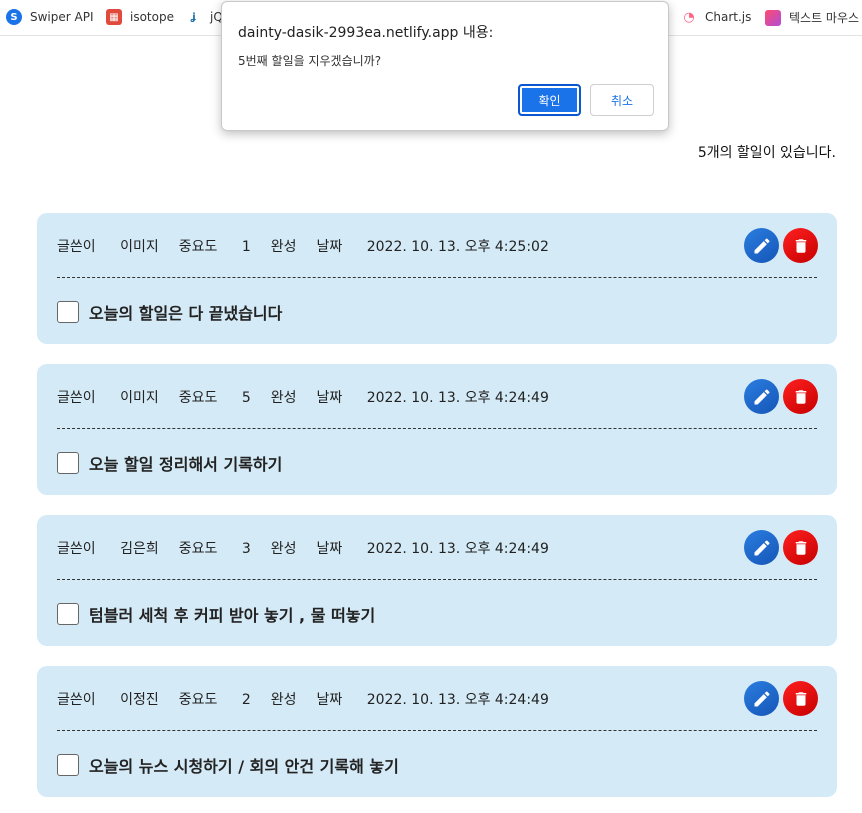 The height and width of the screenshot is (813, 862). Describe the element at coordinates (366, 33) in the screenshot. I see `dialog-title: dainty-dasik-2993ea.netlify.app 내용:` at that location.